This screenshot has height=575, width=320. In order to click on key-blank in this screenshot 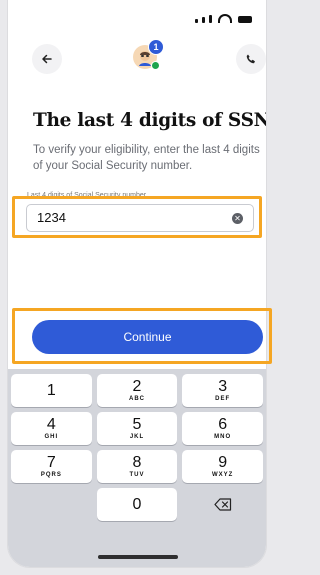, I will do `click(51, 504)`.